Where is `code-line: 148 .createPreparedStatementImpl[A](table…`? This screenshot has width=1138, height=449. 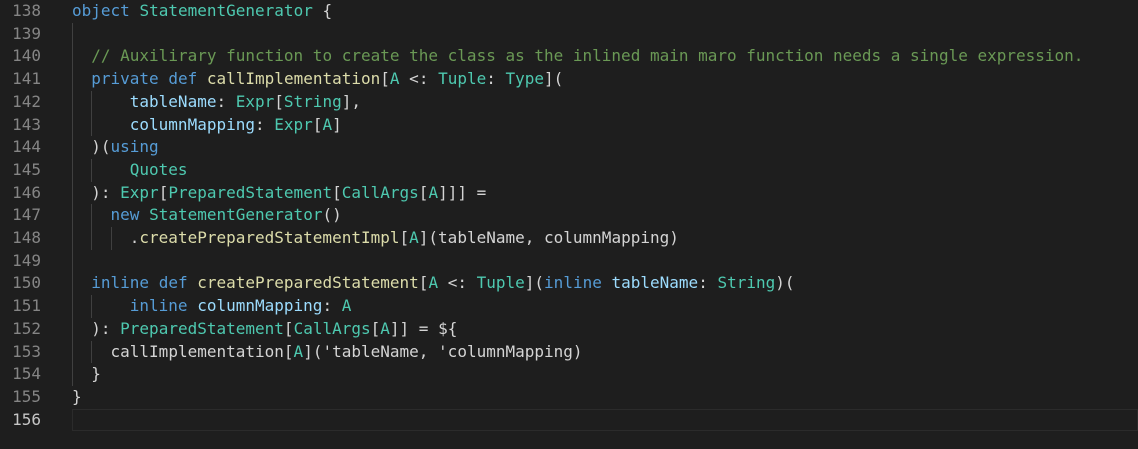 code-line: 148 .createPreparedStatementImpl[A](table… is located at coordinates (569, 238).